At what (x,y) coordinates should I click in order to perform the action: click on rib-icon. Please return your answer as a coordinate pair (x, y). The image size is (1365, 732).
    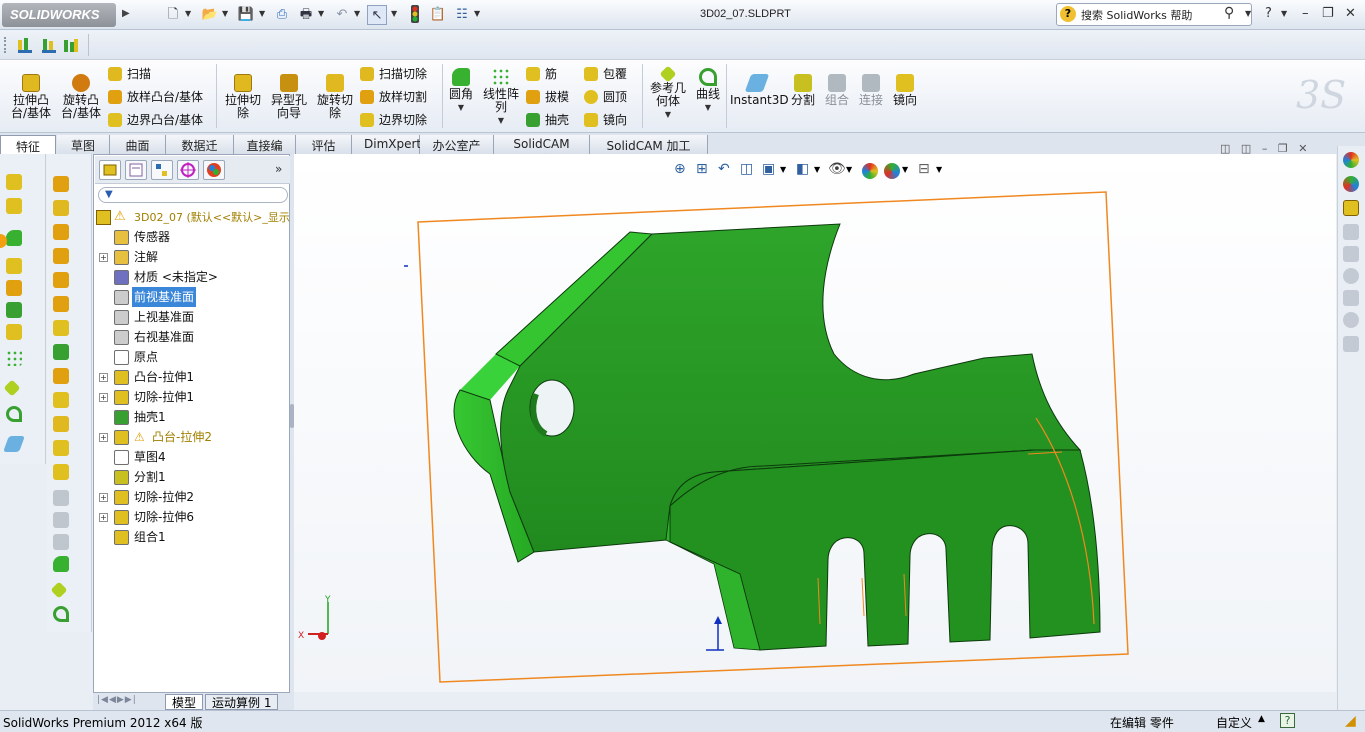
    Looking at the image, I should click on (14, 266).